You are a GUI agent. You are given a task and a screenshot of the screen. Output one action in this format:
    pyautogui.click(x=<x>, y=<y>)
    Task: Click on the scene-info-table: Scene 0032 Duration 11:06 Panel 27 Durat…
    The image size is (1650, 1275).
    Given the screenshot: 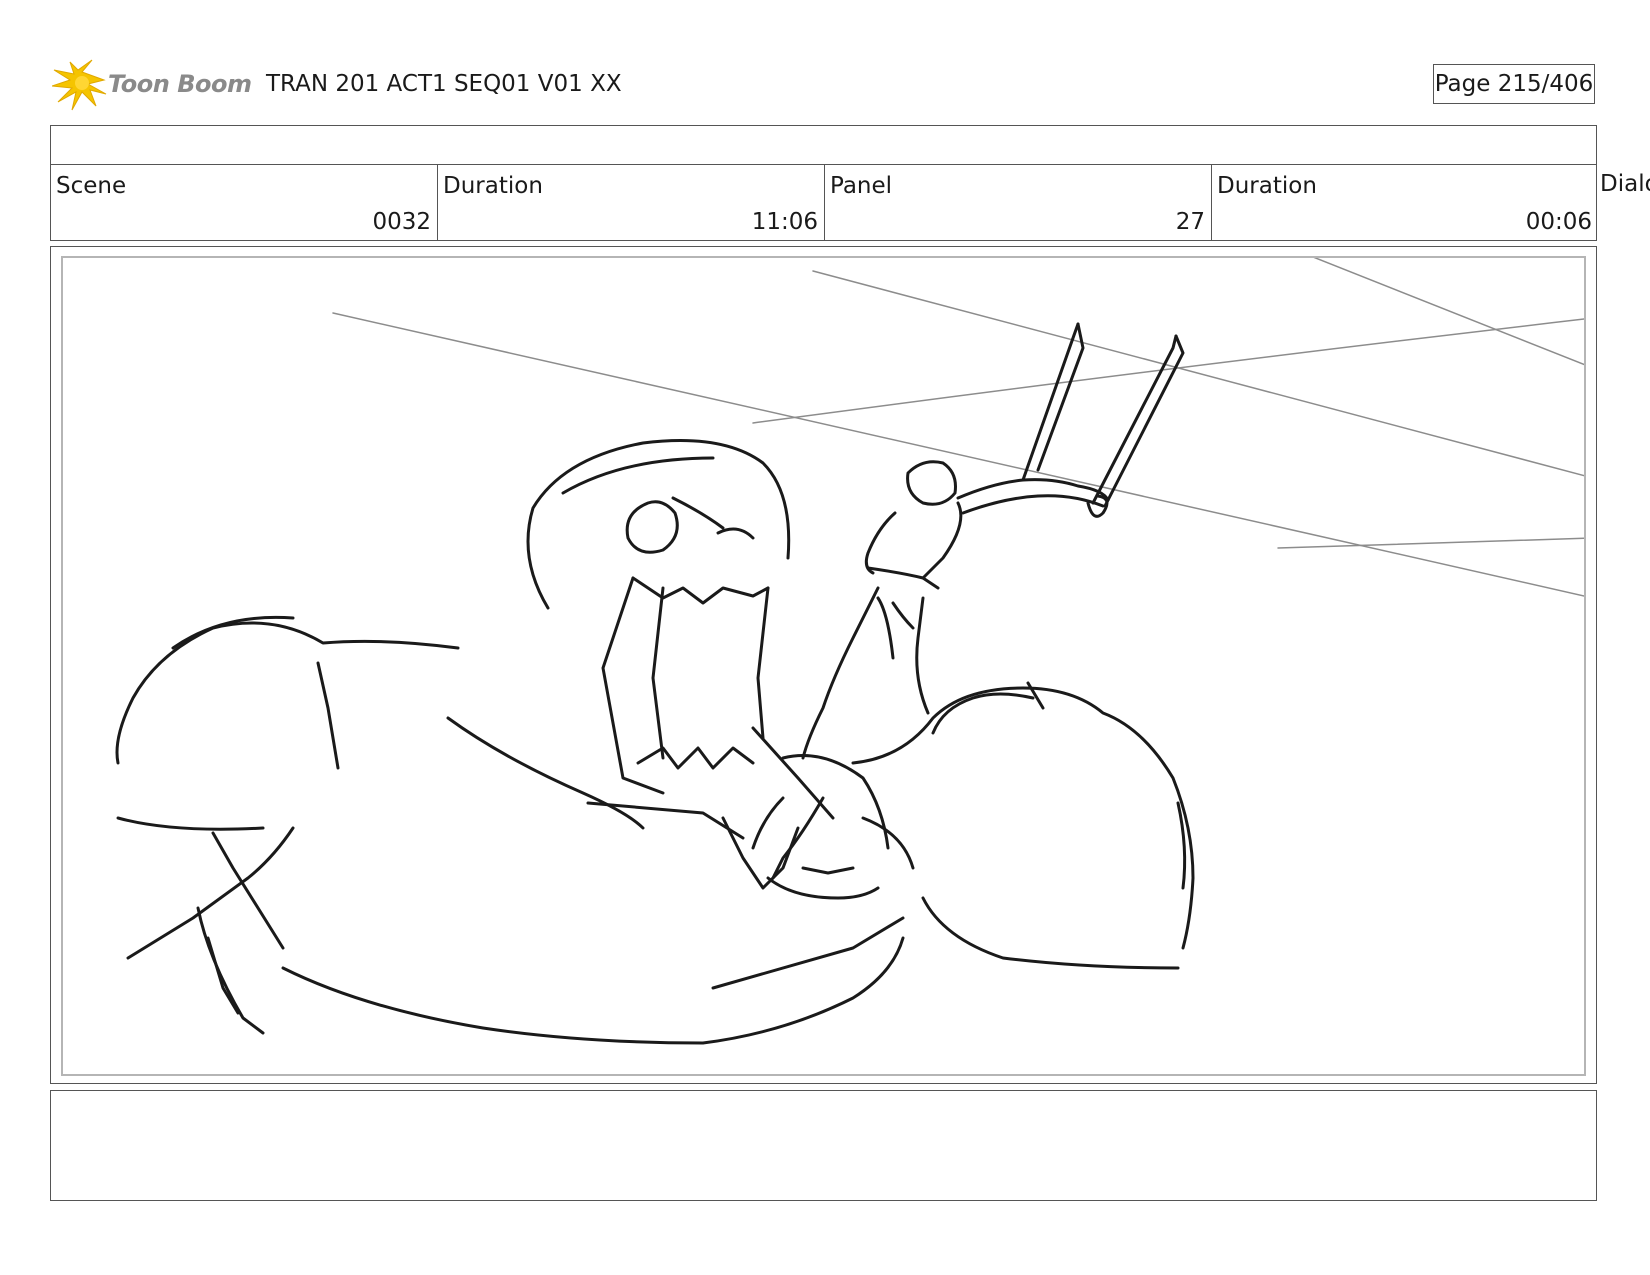 What is the action you would take?
    pyautogui.click(x=823, y=183)
    